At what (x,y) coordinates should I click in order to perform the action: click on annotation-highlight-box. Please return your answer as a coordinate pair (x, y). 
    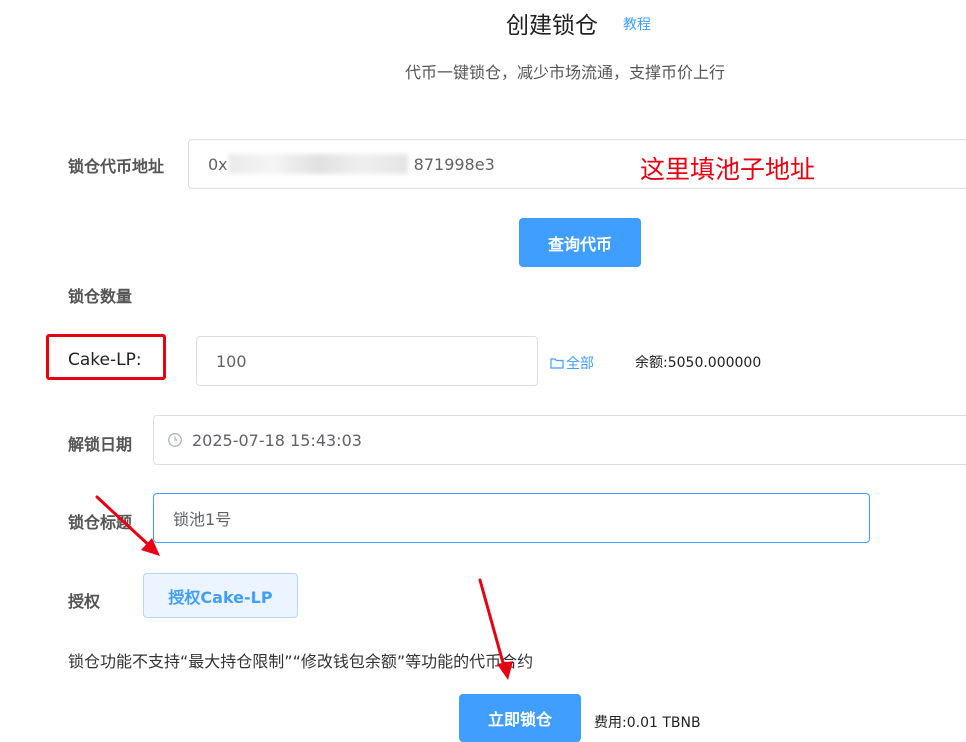
    Looking at the image, I should click on (106, 357).